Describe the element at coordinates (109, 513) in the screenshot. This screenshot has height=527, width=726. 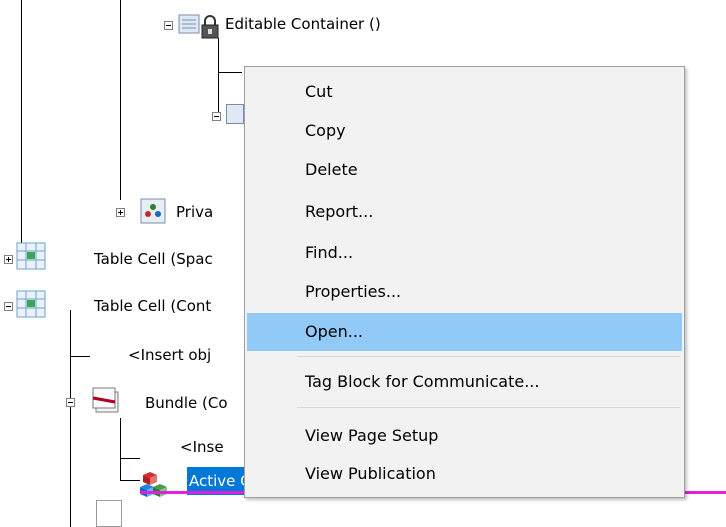
I see `page-icon` at that location.